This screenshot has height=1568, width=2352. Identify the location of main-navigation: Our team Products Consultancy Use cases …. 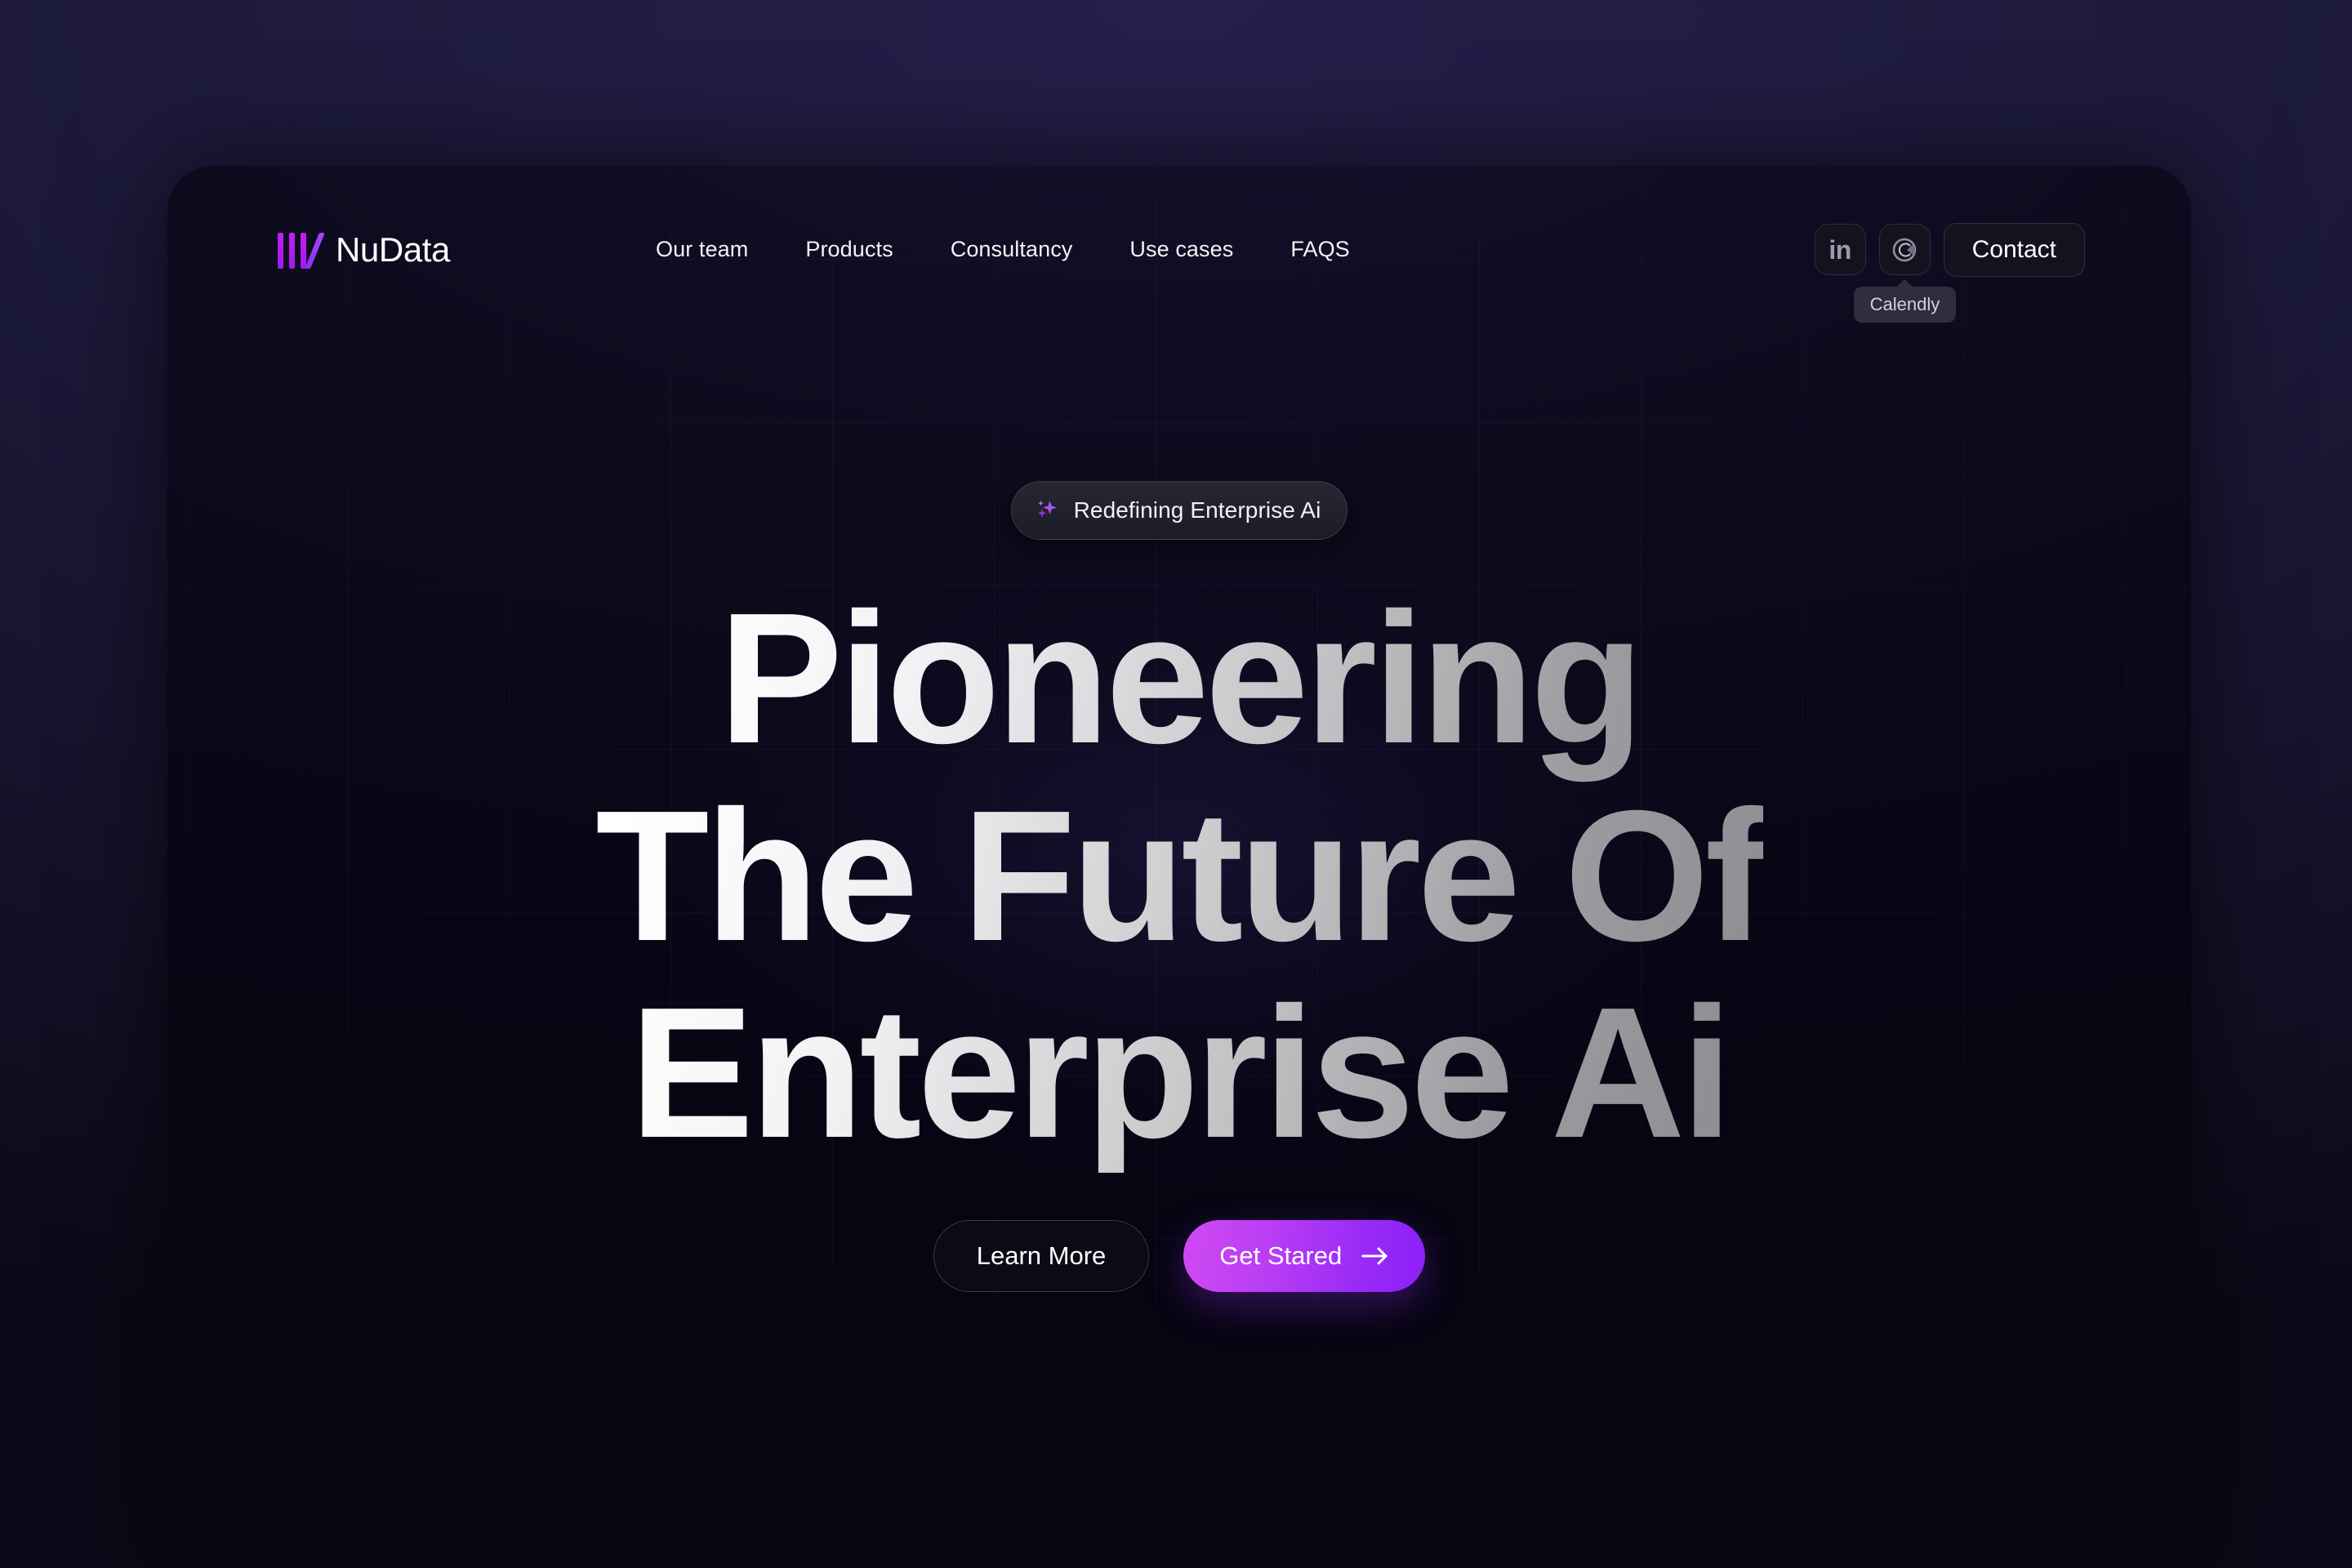
(1003, 249).